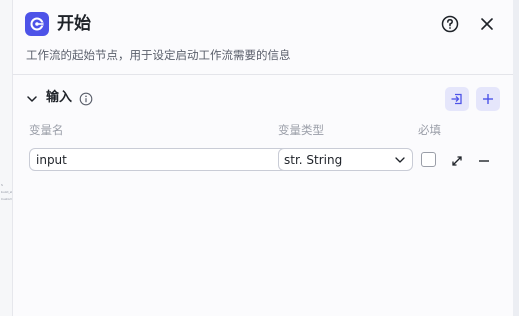 The image size is (519, 316). Describe the element at coordinates (457, 160) in the screenshot. I see `expand-icon` at that location.